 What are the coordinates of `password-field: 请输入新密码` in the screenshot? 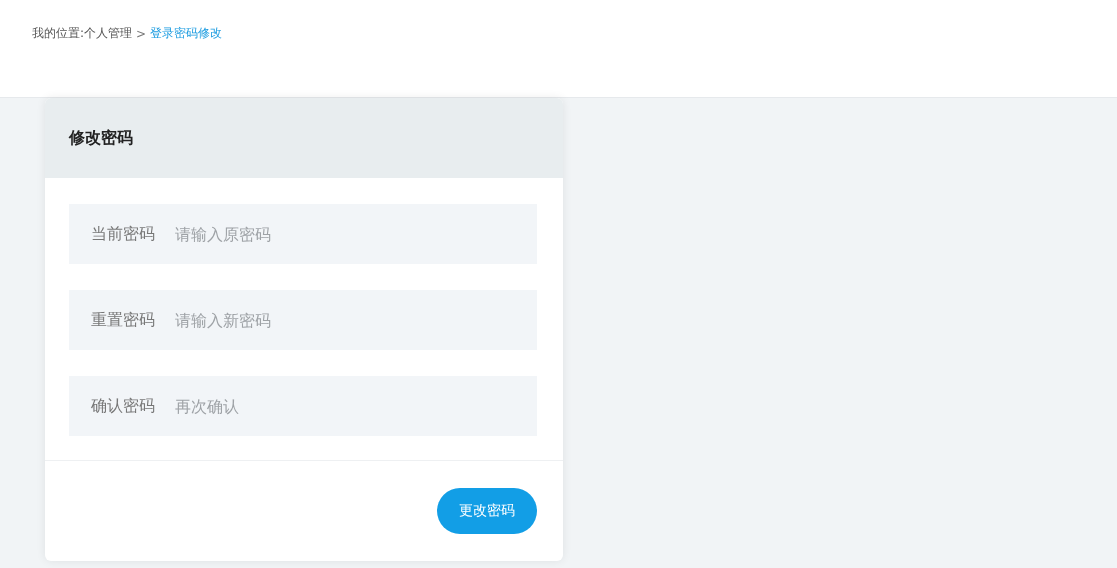 It's located at (325, 320).